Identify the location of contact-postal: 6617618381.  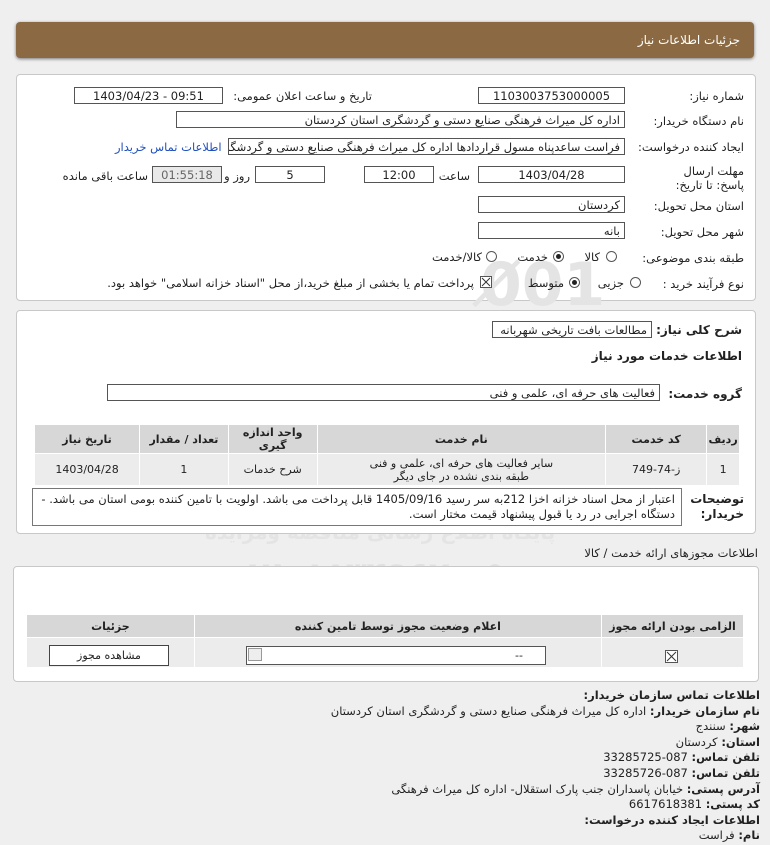
(665, 804).